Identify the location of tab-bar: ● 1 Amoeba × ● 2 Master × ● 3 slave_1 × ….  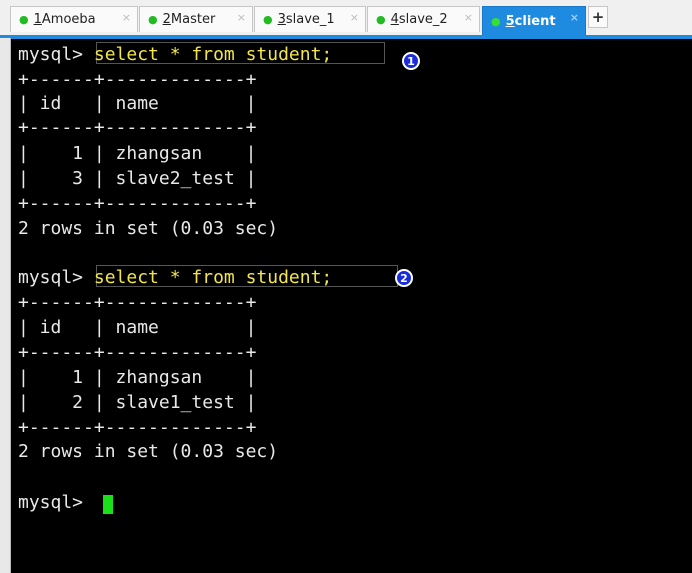
(346, 18).